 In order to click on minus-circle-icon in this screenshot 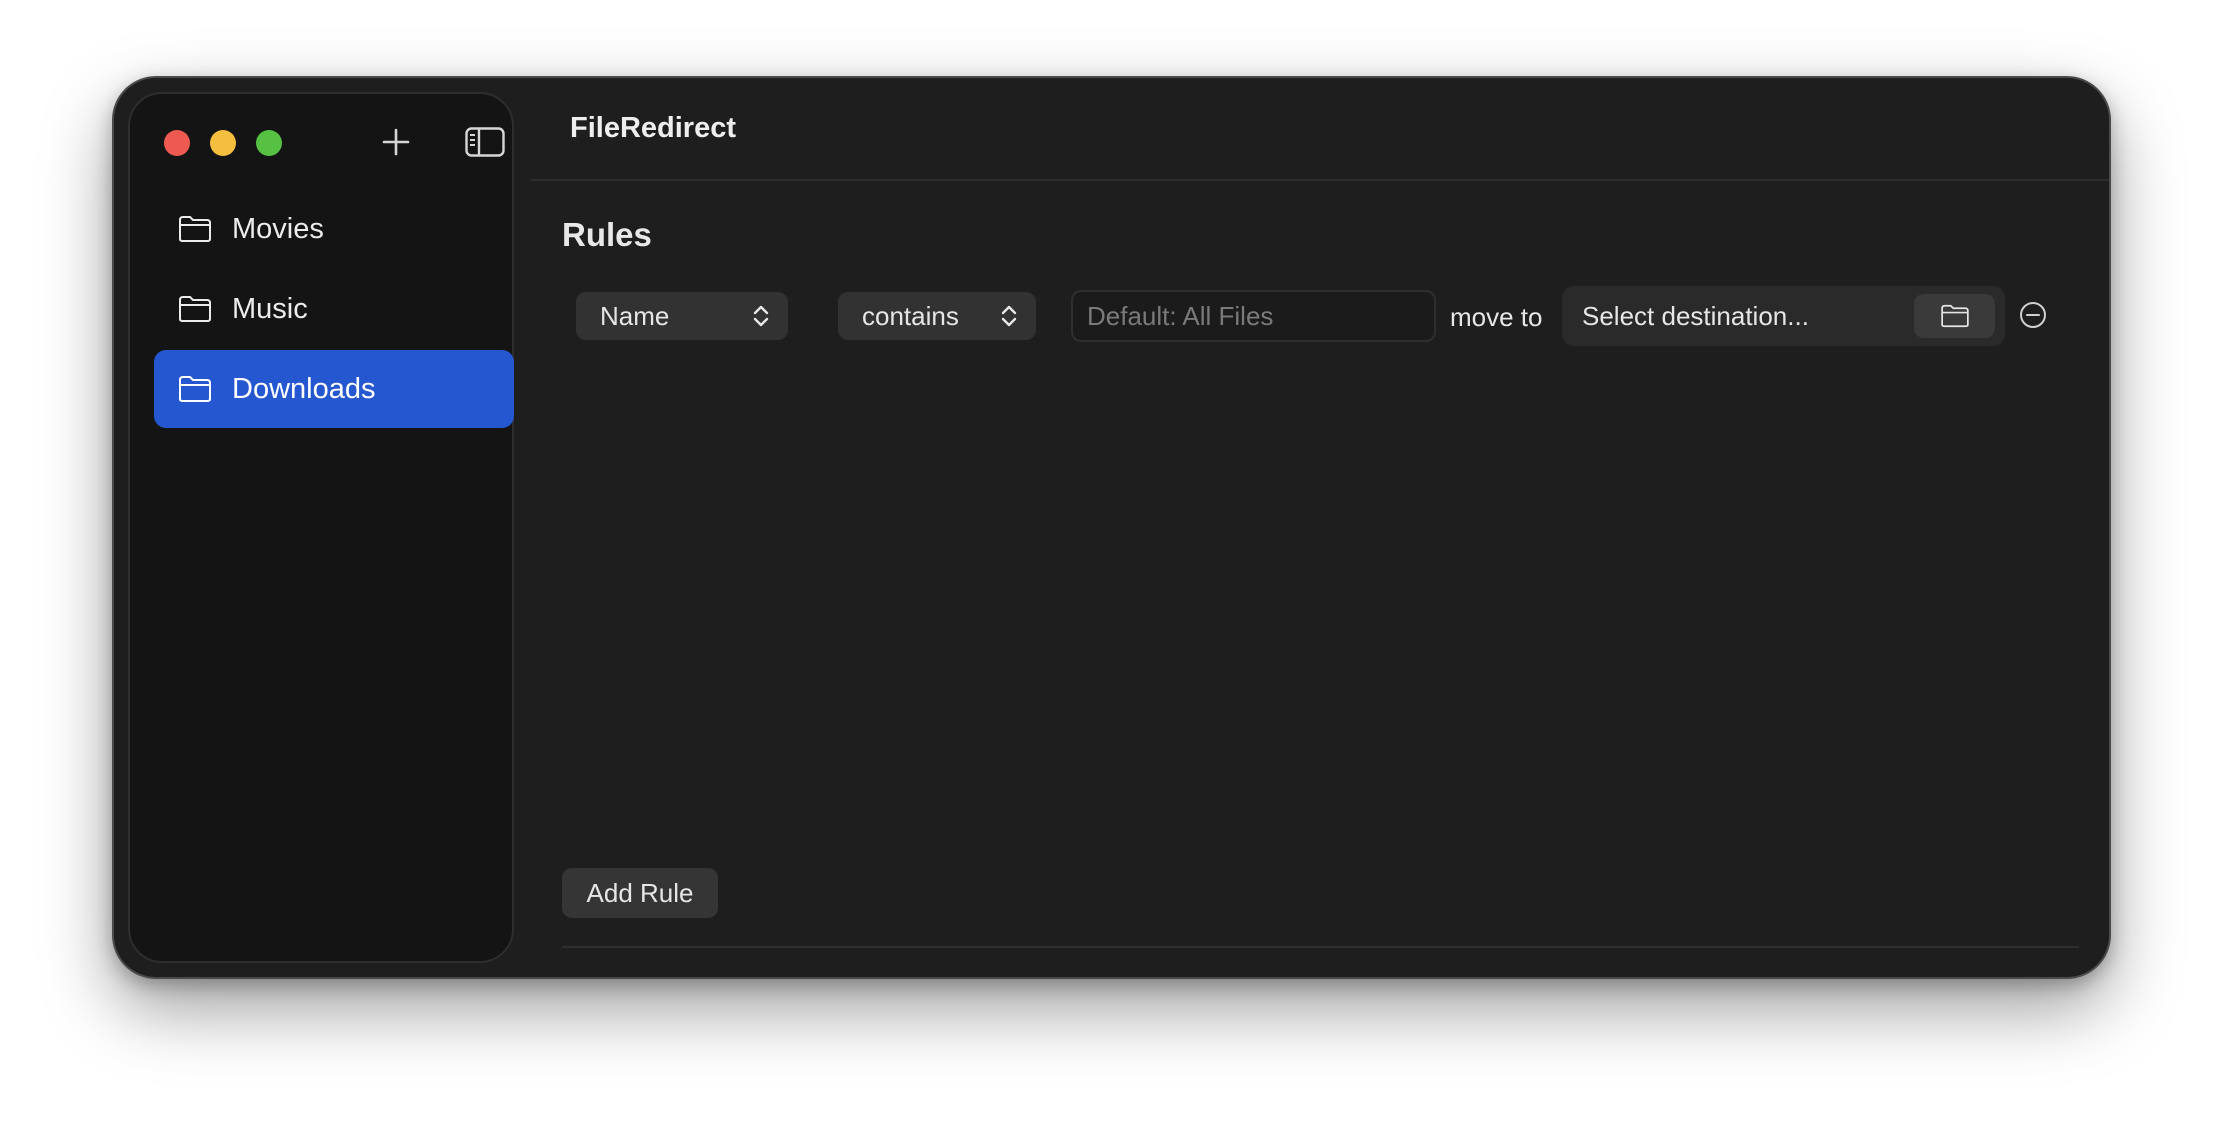, I will do `click(2033, 315)`.